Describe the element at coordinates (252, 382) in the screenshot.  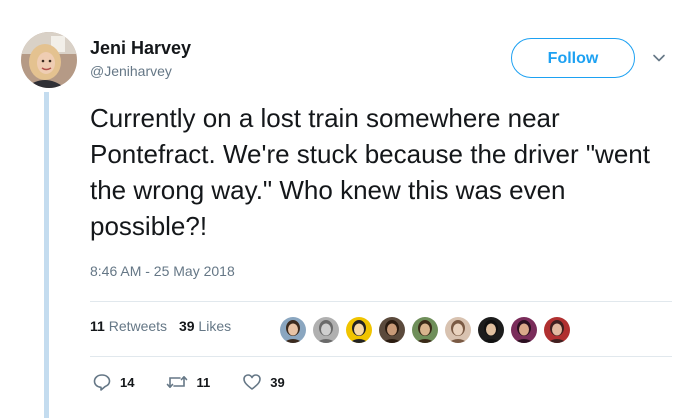
I see `heart-icon` at that location.